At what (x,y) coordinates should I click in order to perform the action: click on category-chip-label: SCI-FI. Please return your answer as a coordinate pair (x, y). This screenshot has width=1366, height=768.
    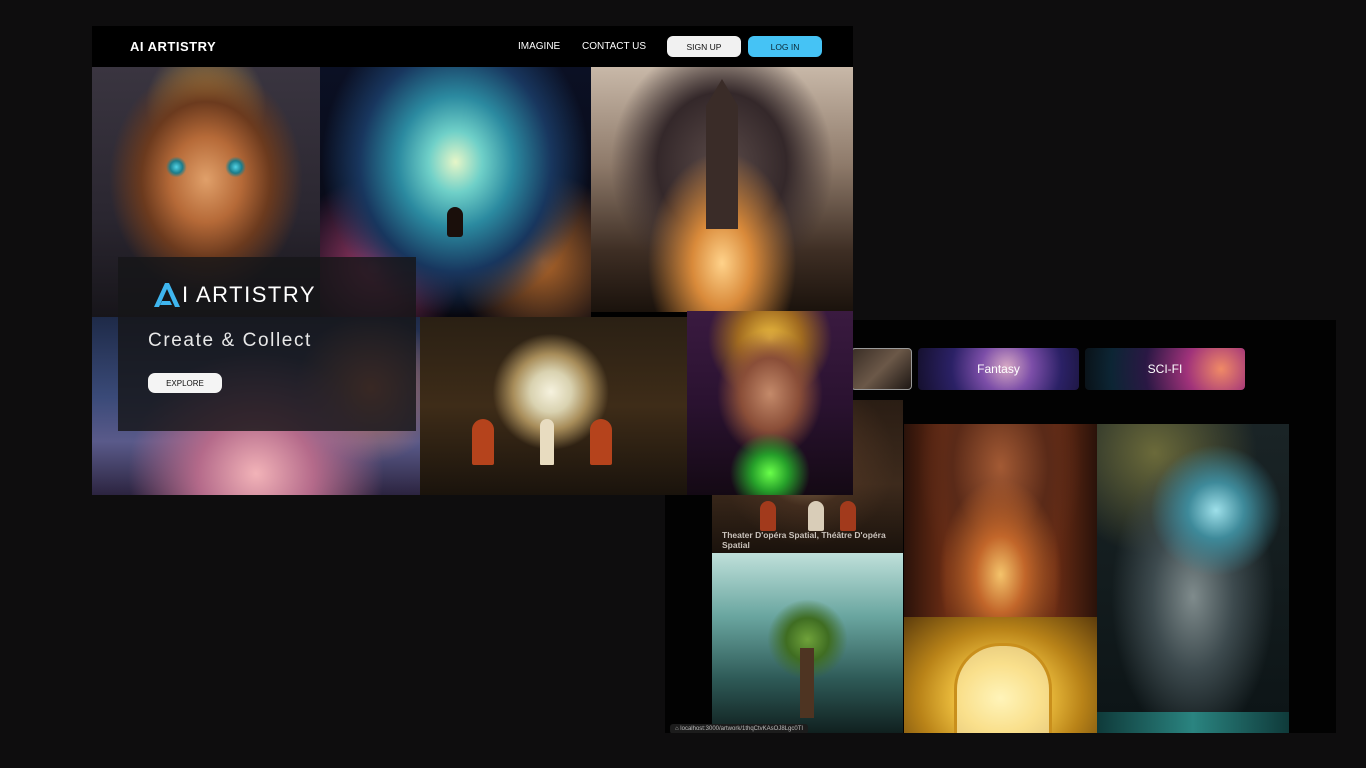
    Looking at the image, I should click on (1165, 369).